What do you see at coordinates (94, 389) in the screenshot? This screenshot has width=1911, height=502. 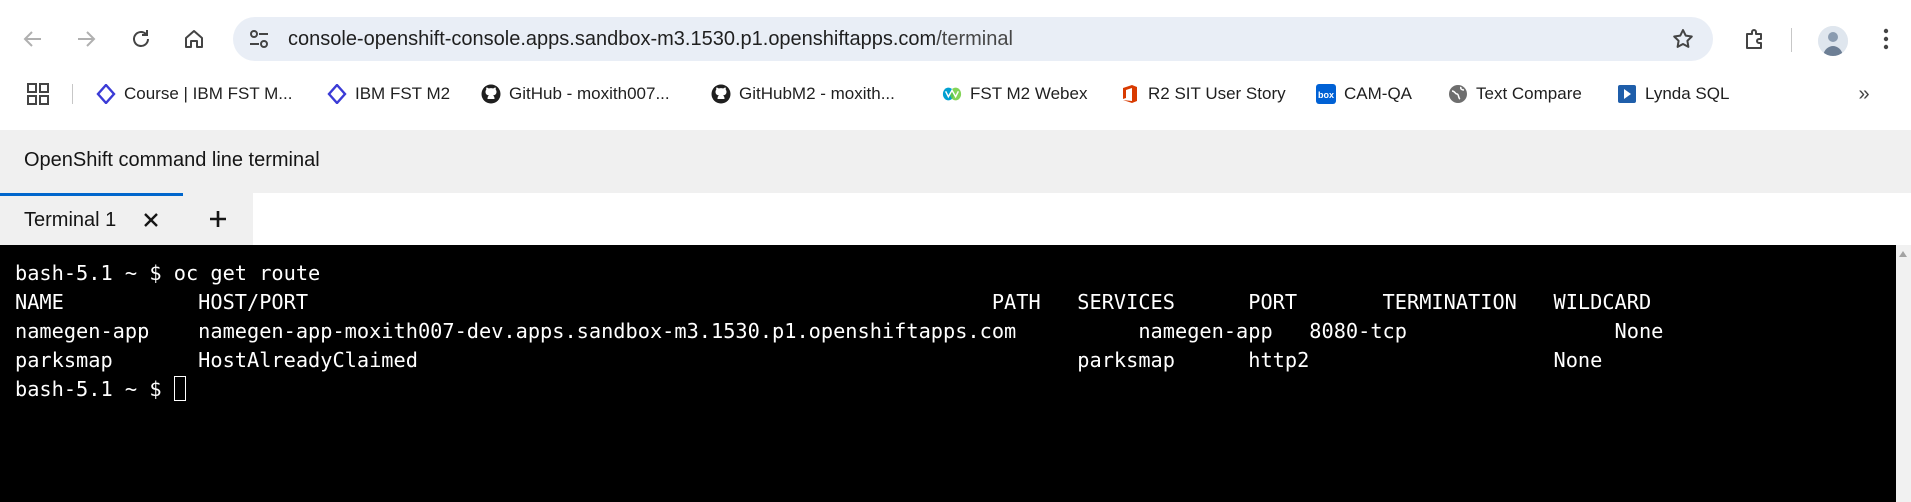 I see `terminal-prompt: bash-5.1 ~ $` at bounding box center [94, 389].